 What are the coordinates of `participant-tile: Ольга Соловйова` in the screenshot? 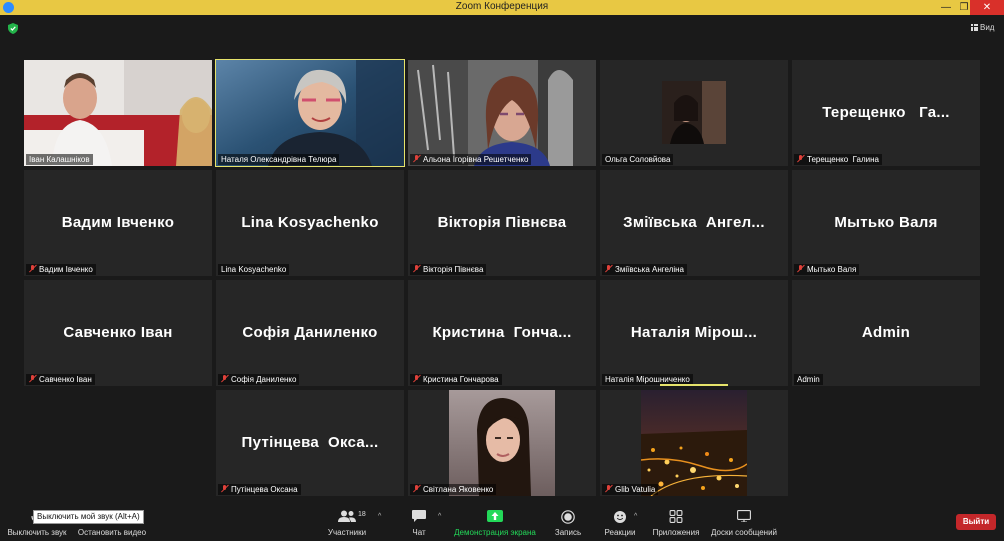 It's located at (694, 113).